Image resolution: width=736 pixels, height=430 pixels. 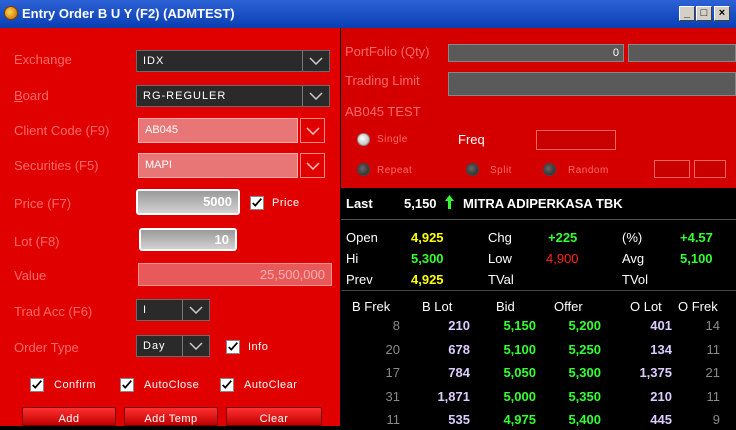 What do you see at coordinates (538, 290) in the screenshot?
I see `divider` at bounding box center [538, 290].